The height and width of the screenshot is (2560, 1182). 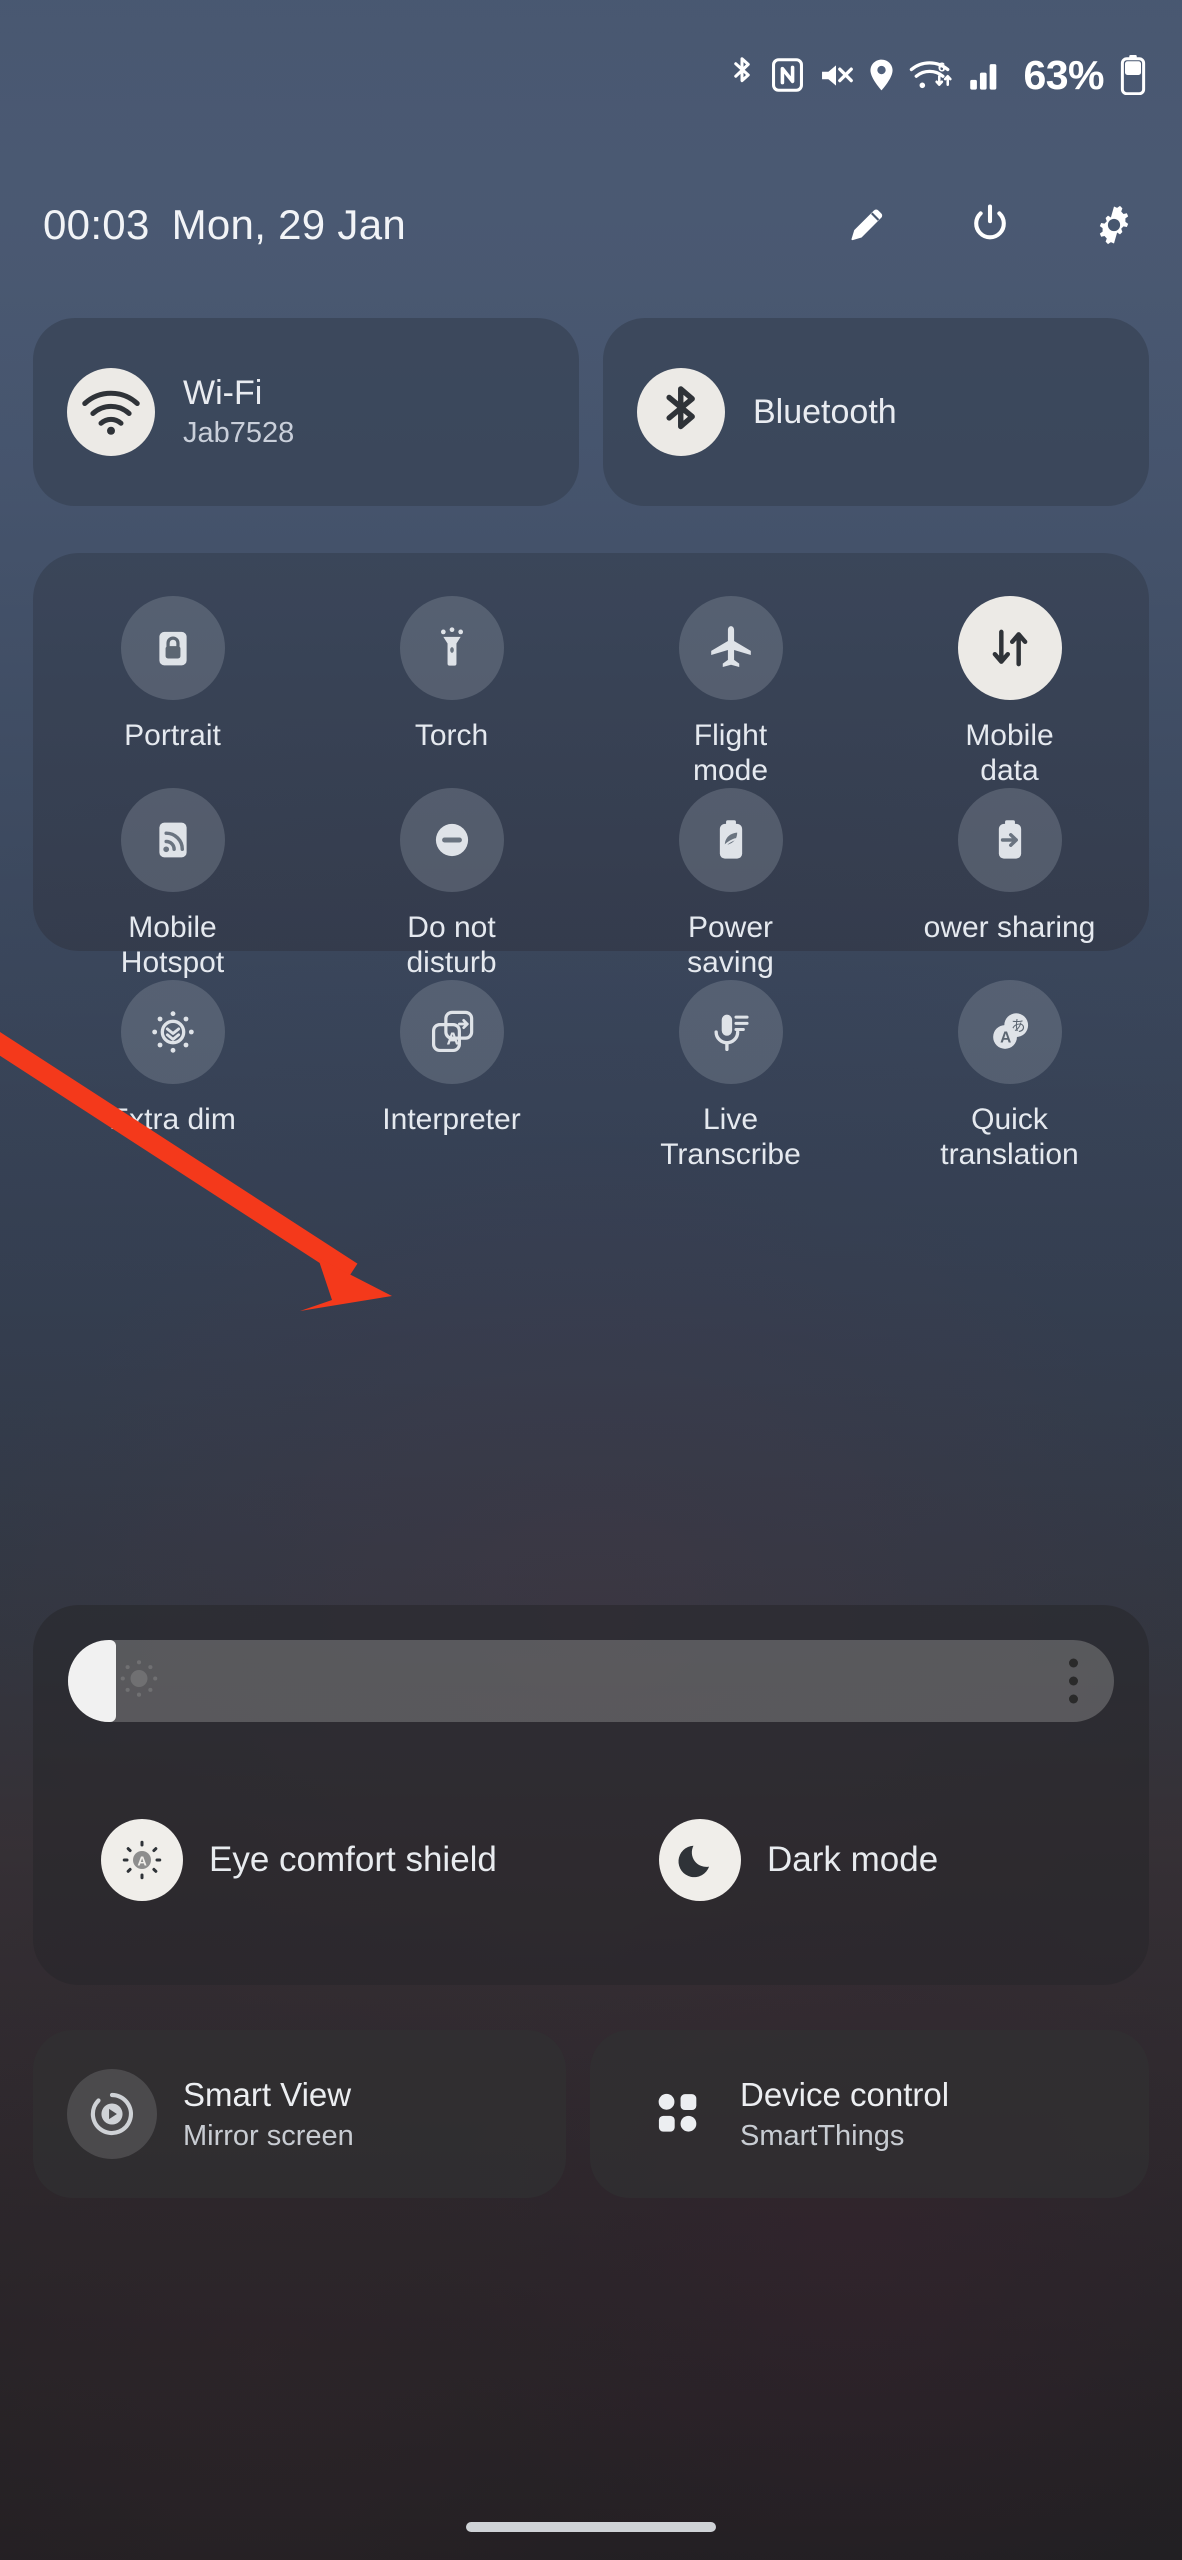 I want to click on smart-view-text: Smart View Mirror screen, so click(x=268, y=2114).